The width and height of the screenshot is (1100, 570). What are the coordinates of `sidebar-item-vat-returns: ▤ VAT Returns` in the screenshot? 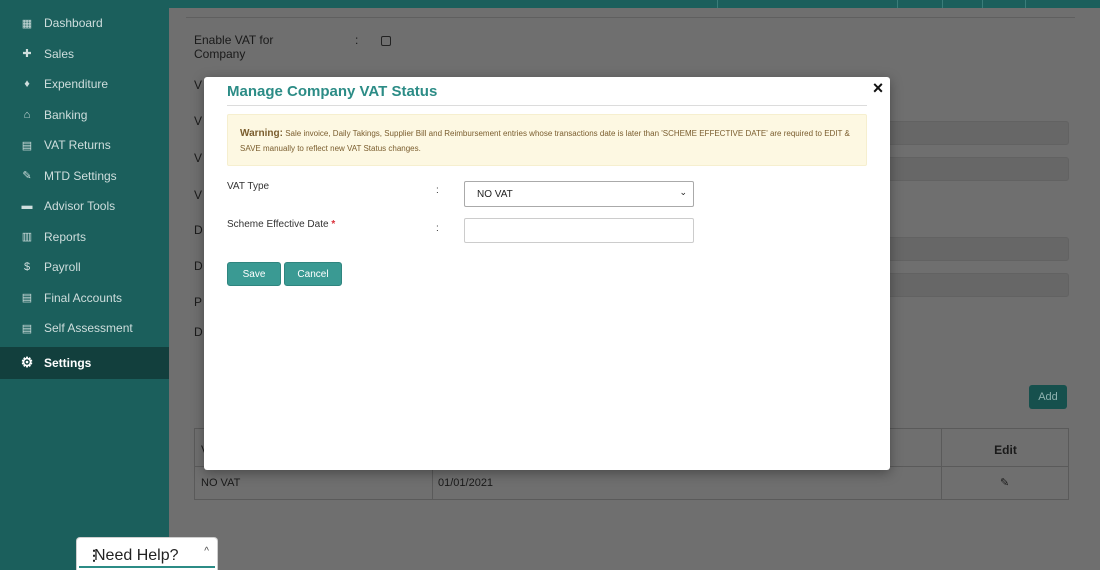 It's located at (84, 145).